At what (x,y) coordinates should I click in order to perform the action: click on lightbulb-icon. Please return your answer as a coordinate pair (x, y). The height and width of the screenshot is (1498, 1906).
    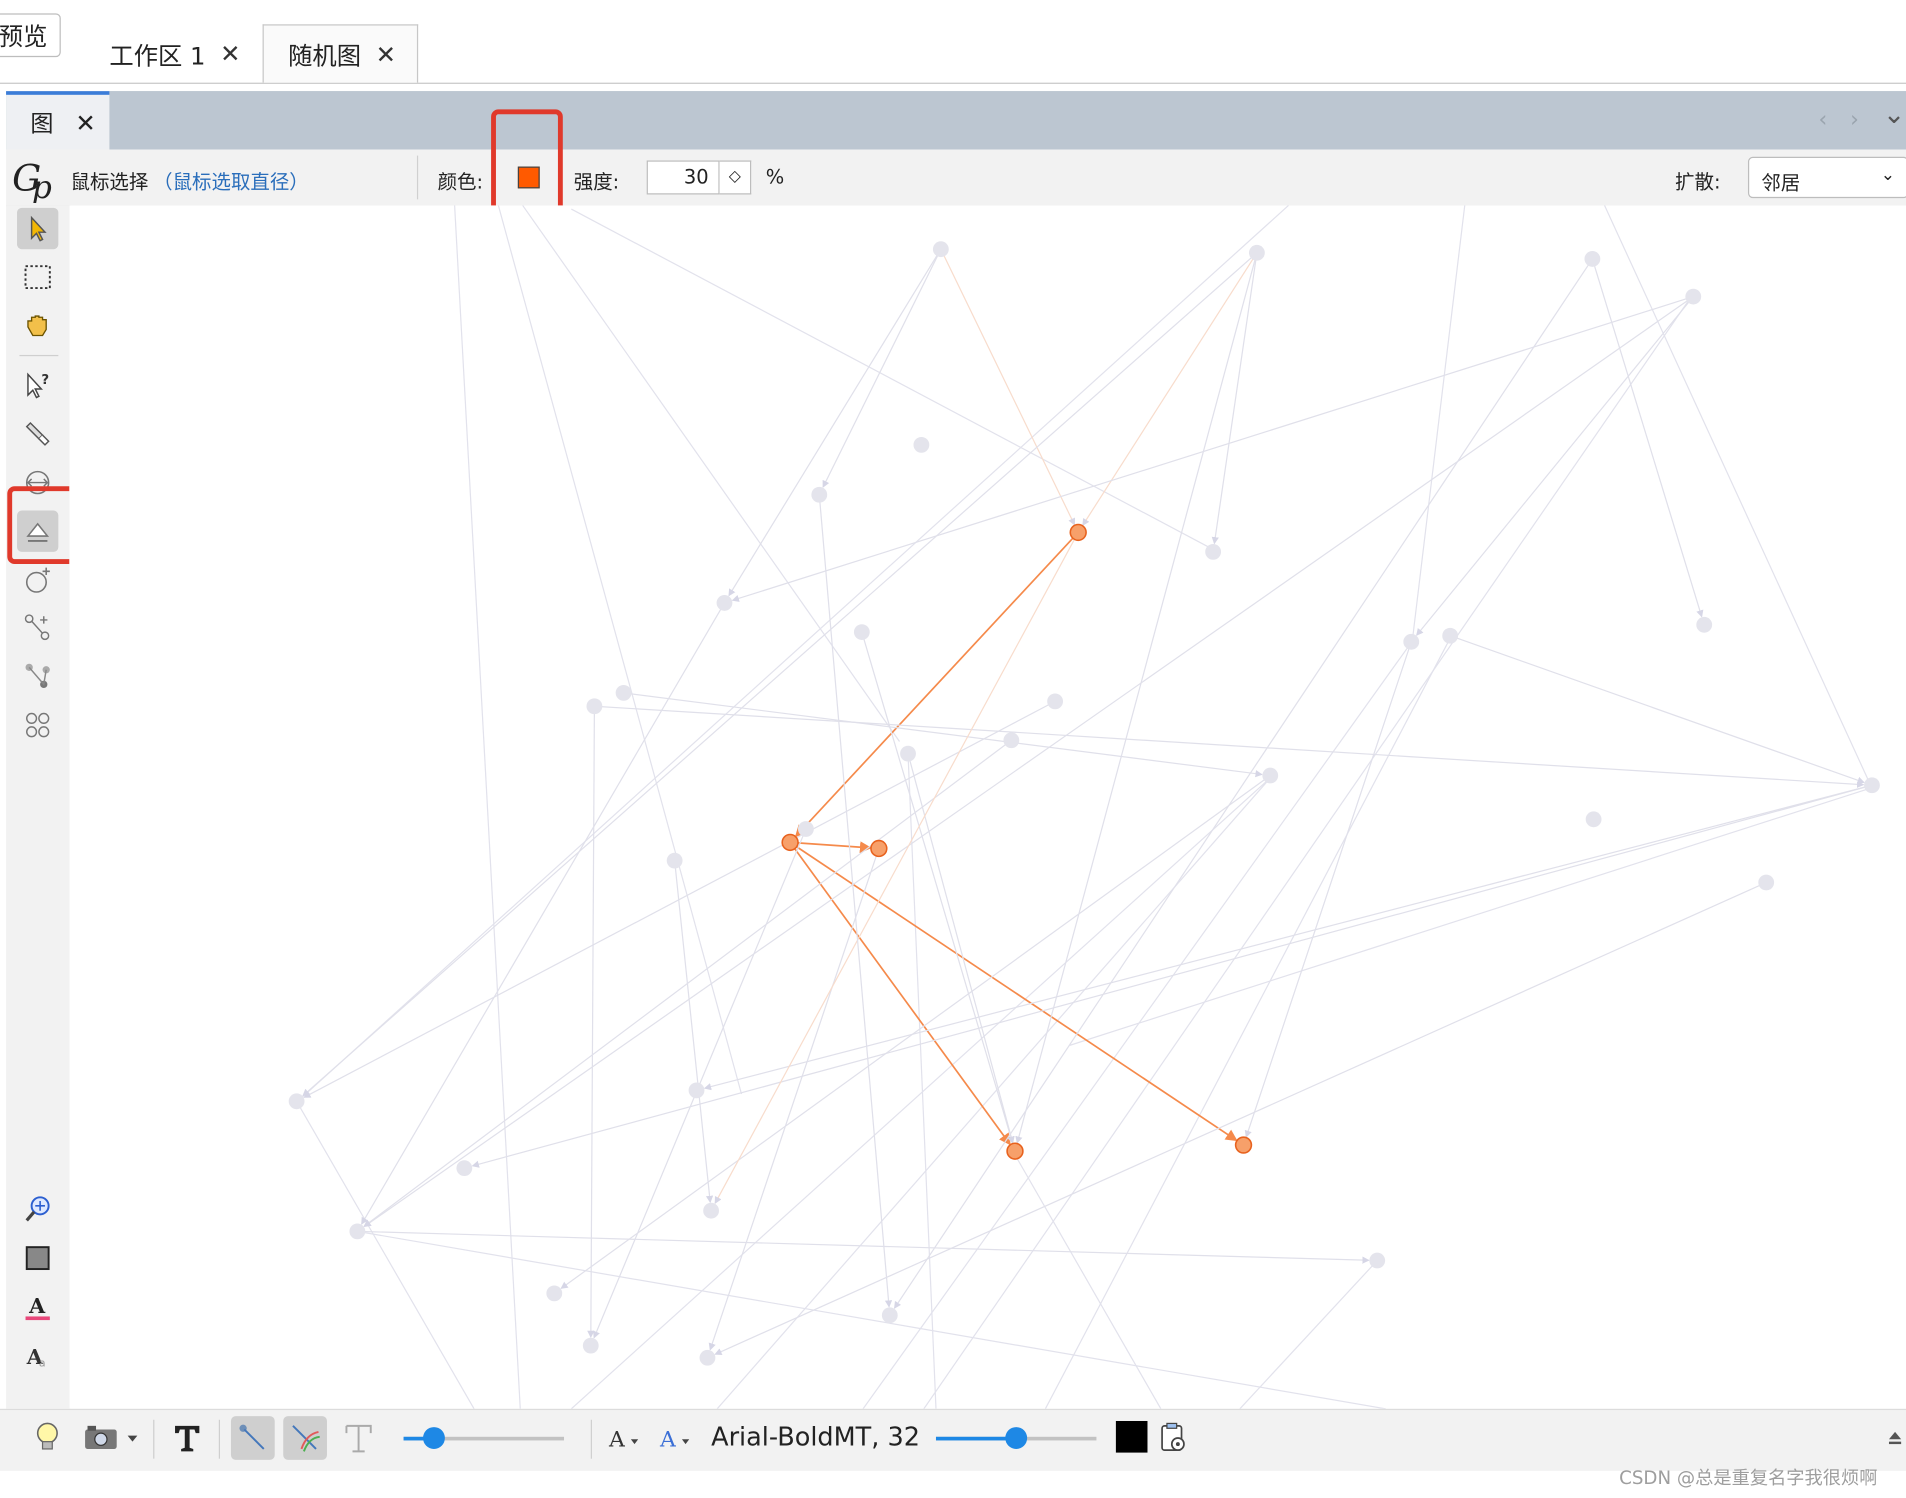
    Looking at the image, I should click on (47, 1438).